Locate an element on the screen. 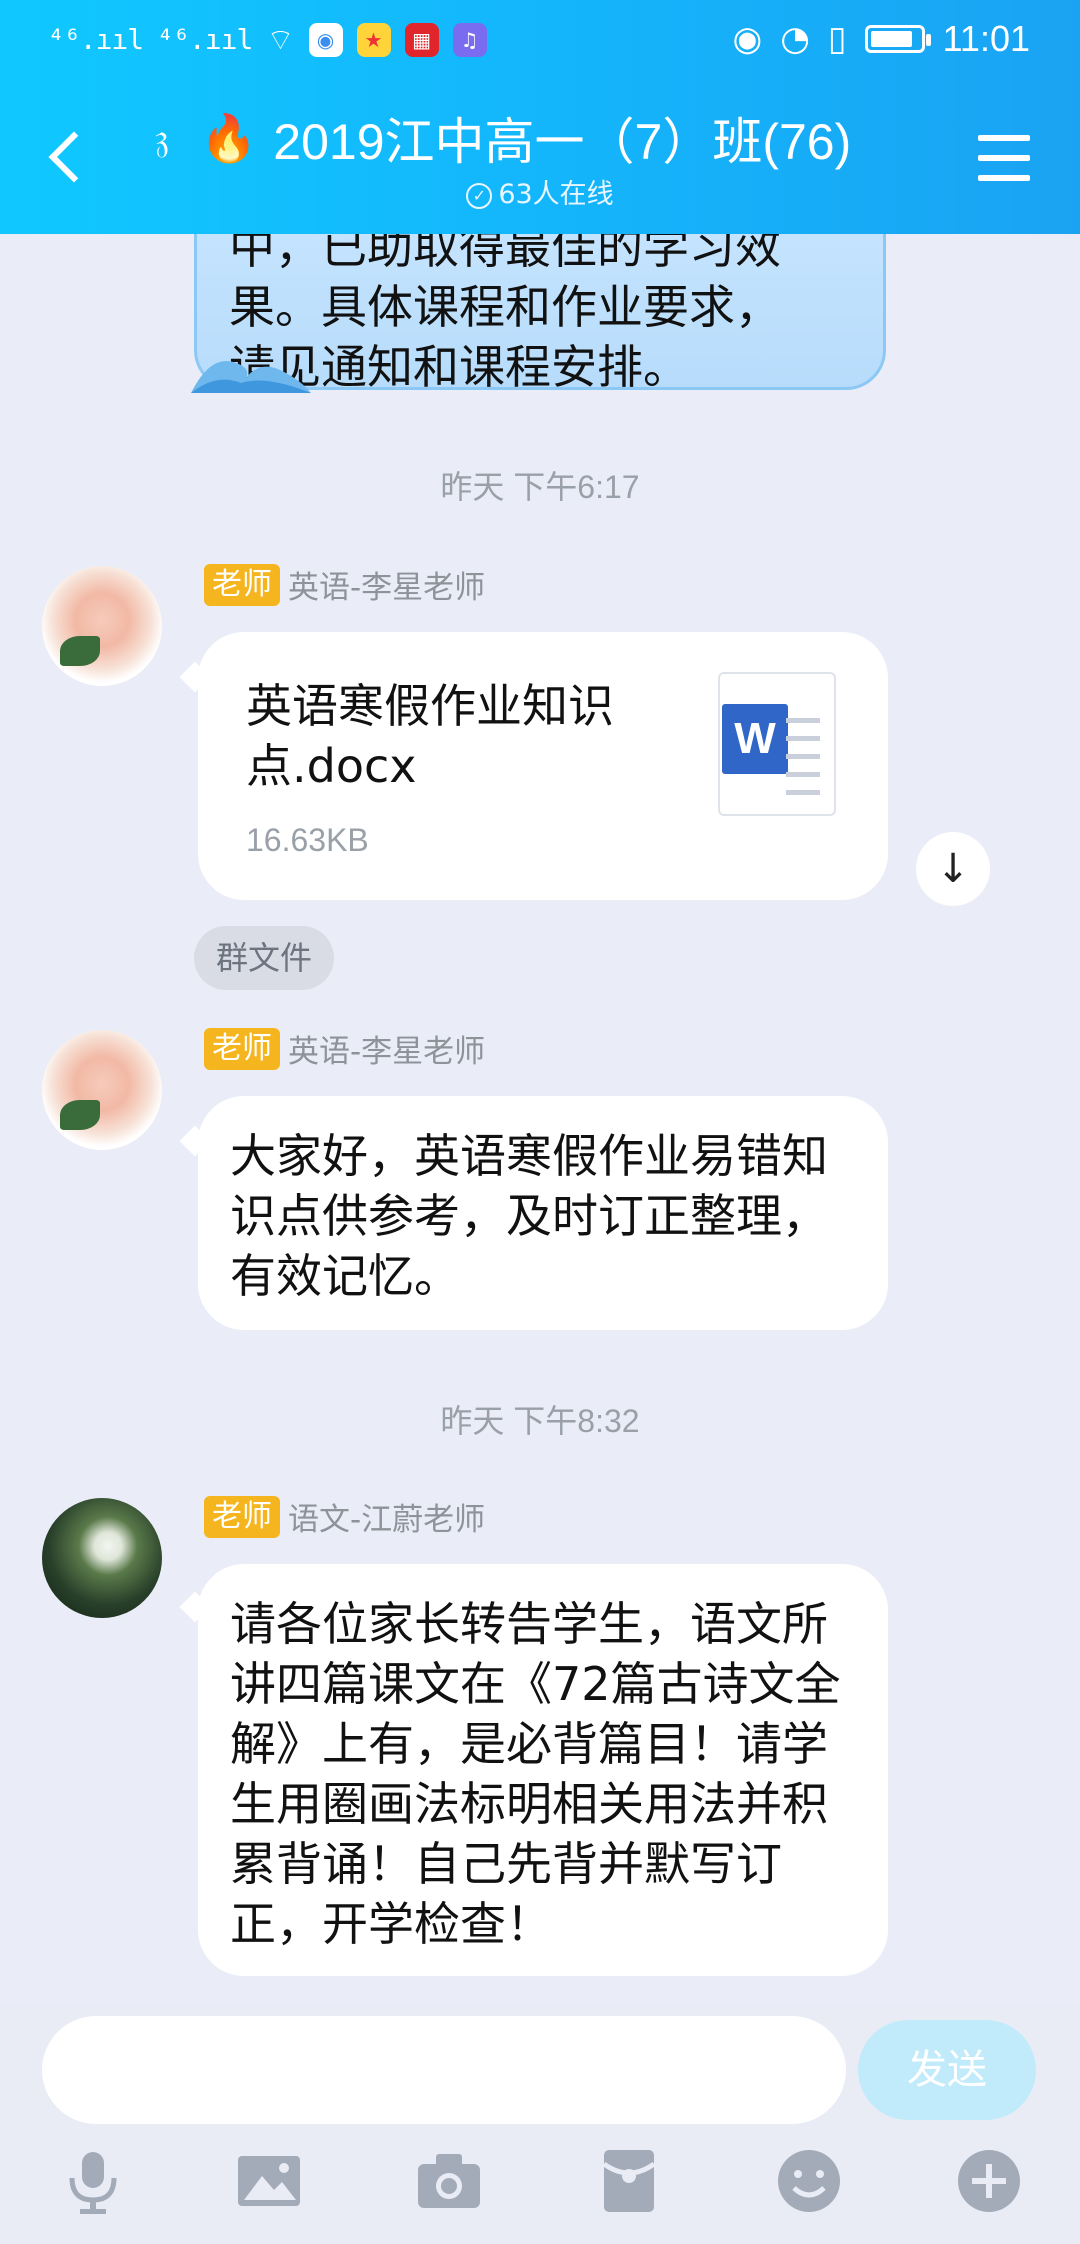 The image size is (1080, 2244). image-icon is located at coordinates (269, 2181).